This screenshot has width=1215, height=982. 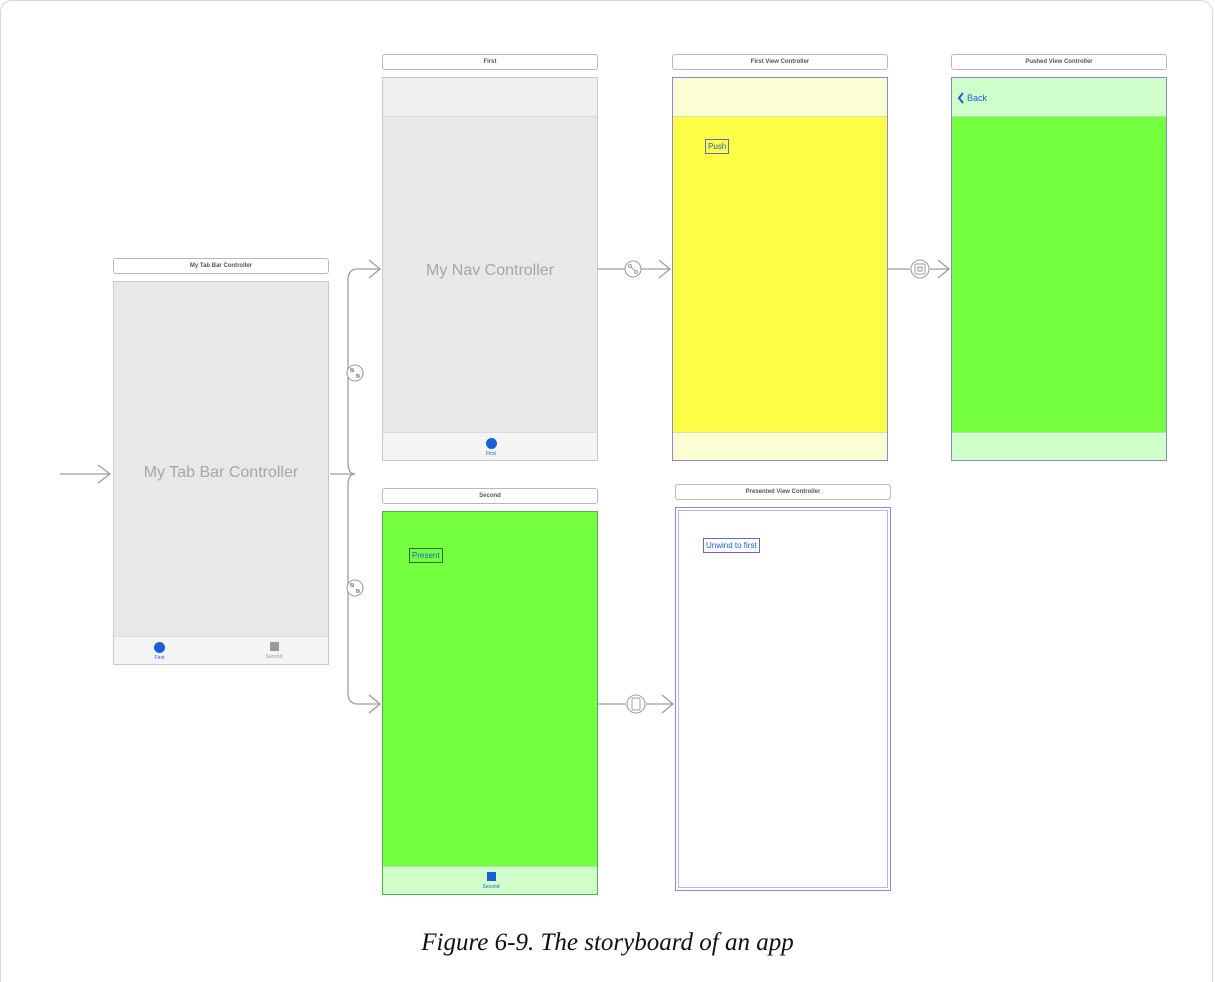 I want to click on tab-bar: First, so click(x=490, y=446).